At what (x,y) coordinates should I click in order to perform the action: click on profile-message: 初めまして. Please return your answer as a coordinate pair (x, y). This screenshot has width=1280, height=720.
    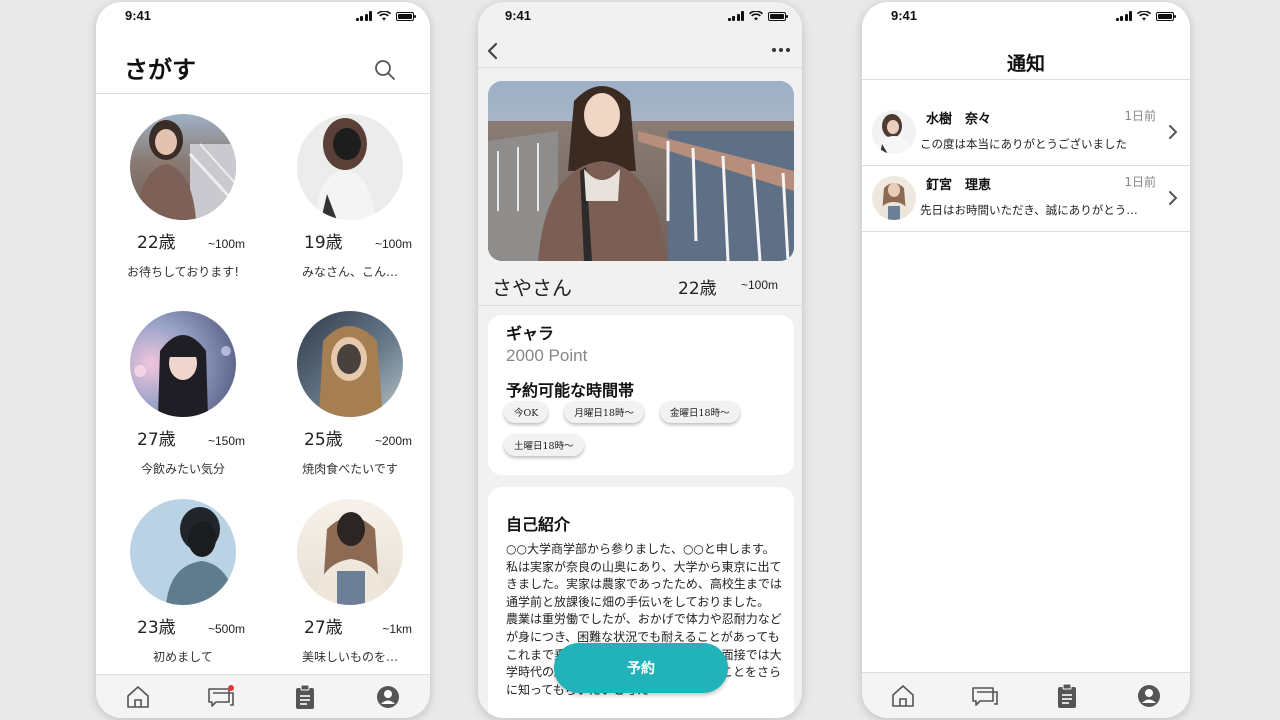
    Looking at the image, I should click on (183, 657).